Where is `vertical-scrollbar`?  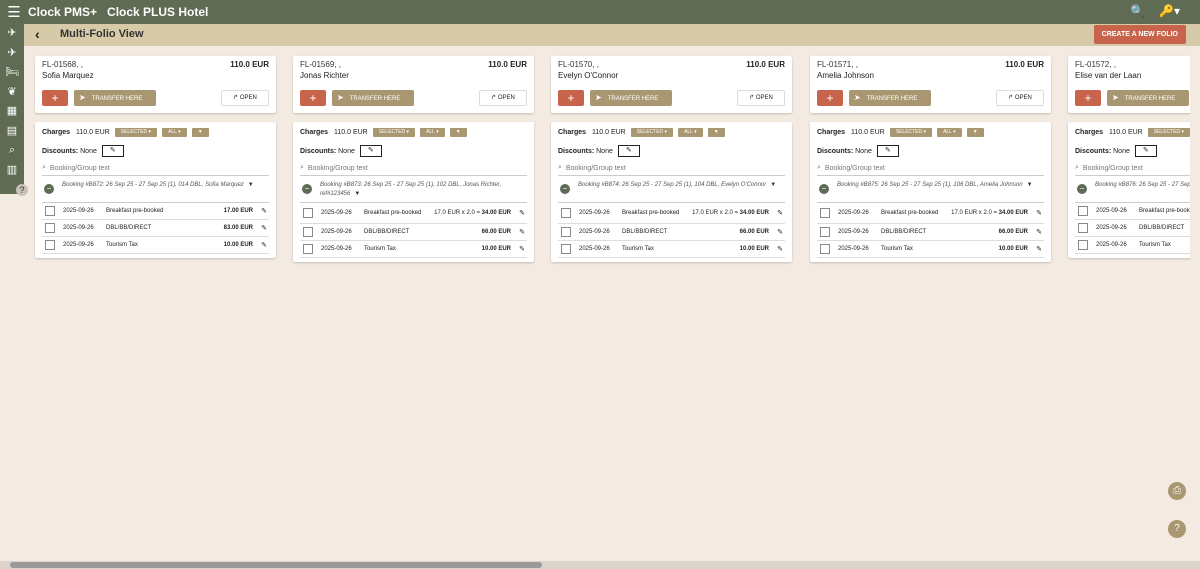 vertical-scrollbar is located at coordinates (1195, 303).